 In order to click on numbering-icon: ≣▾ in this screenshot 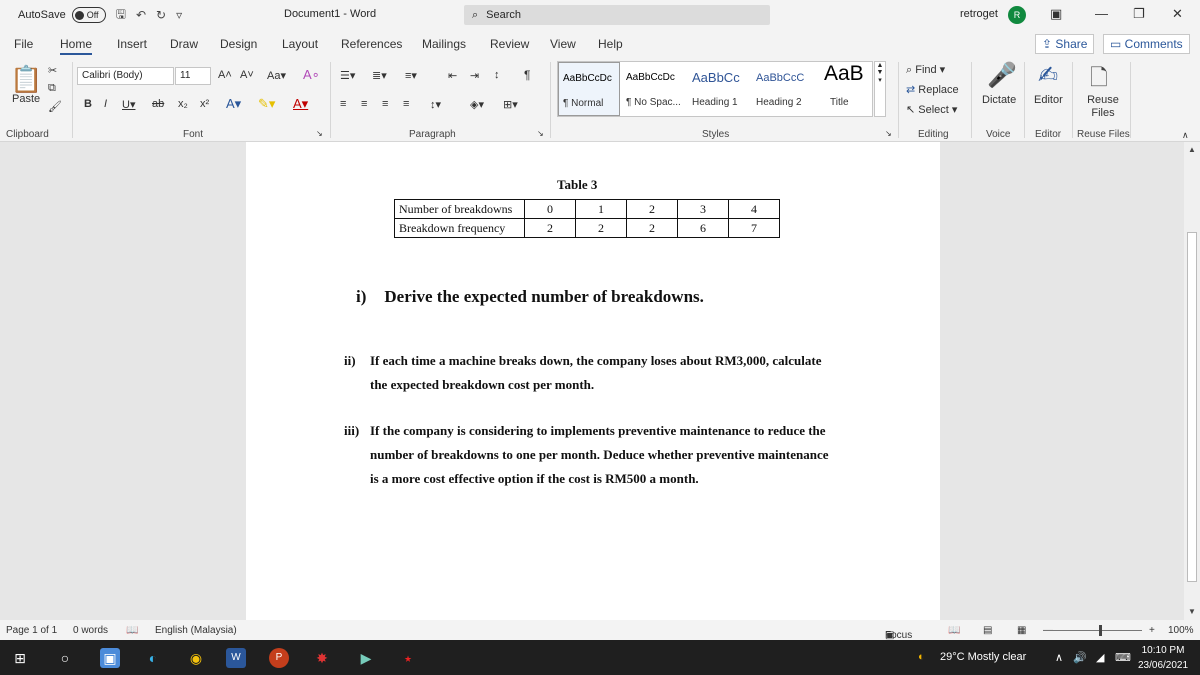, I will do `click(379, 75)`.